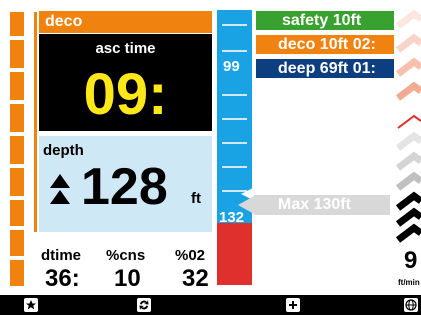 Image resolution: width=421 pixels, height=315 pixels. Describe the element at coordinates (60, 189) in the screenshot. I see `double-up-arrow-icon` at that location.